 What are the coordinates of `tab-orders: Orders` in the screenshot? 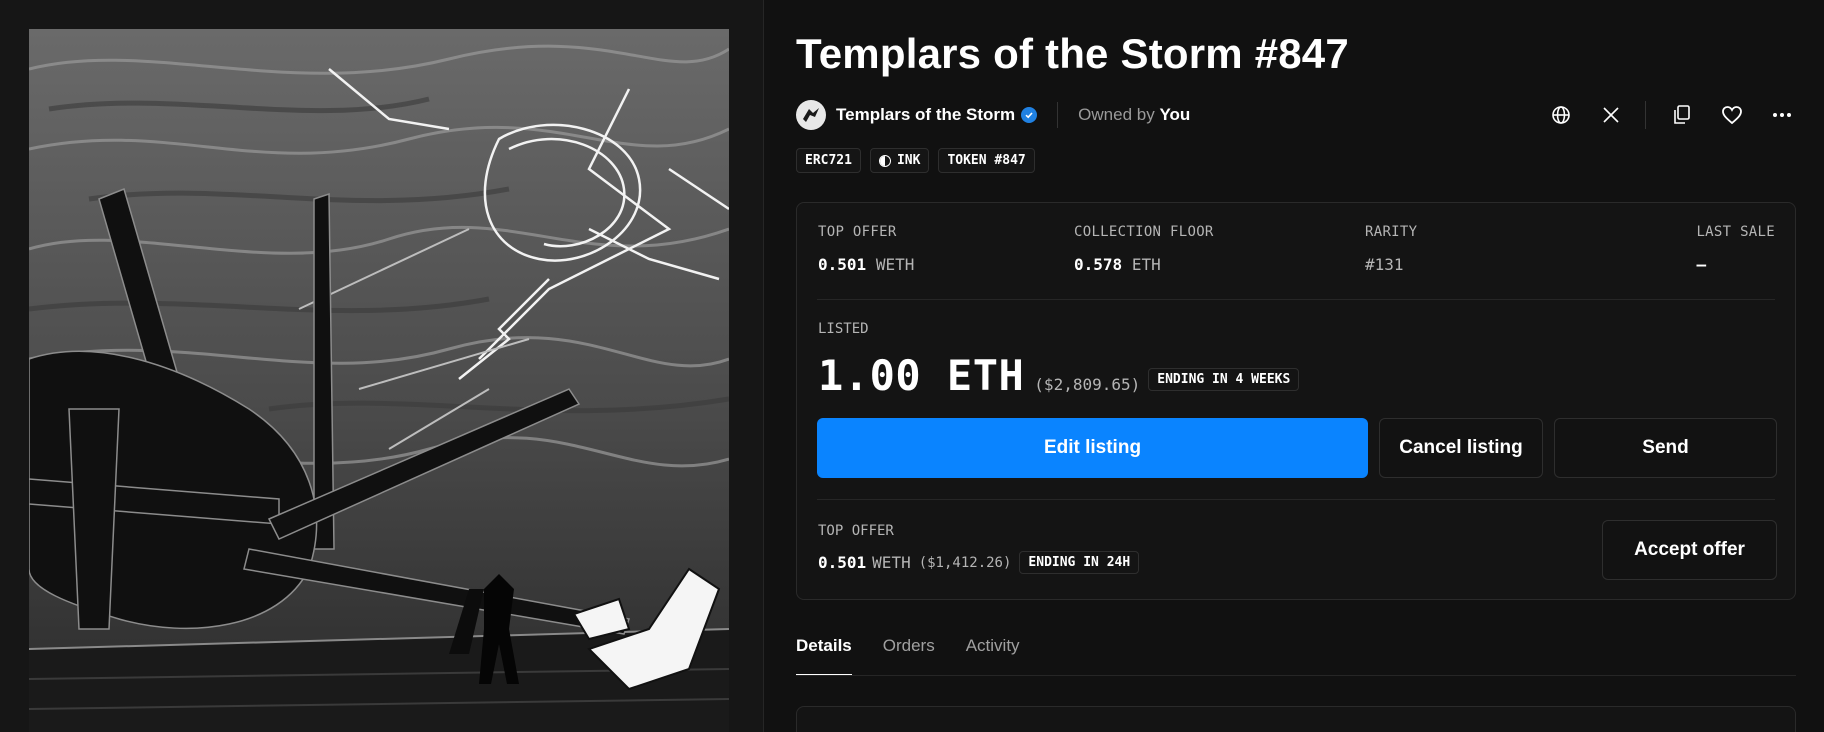 It's located at (909, 656).